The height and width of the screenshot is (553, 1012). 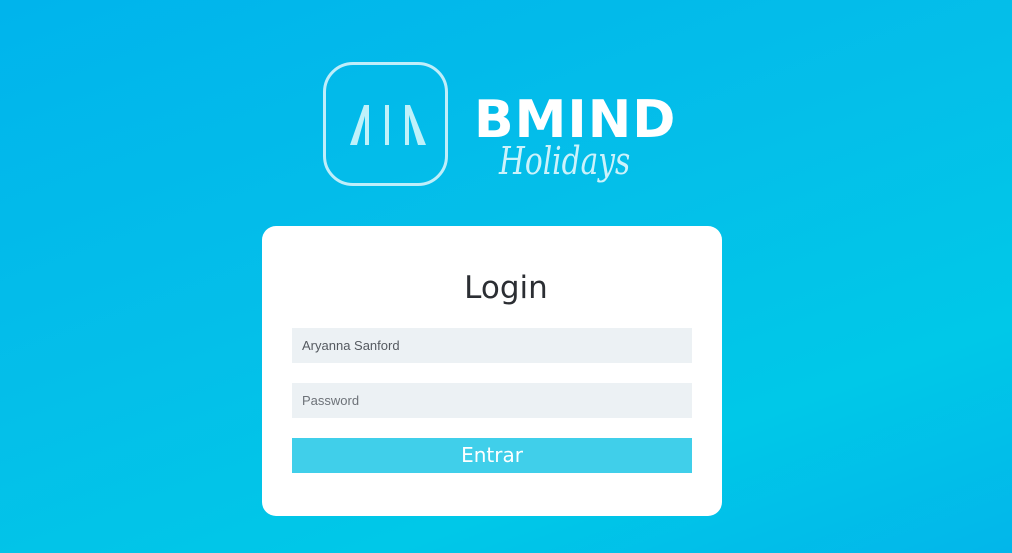 I want to click on brand-subtitle: Holidays, so click(x=565, y=161).